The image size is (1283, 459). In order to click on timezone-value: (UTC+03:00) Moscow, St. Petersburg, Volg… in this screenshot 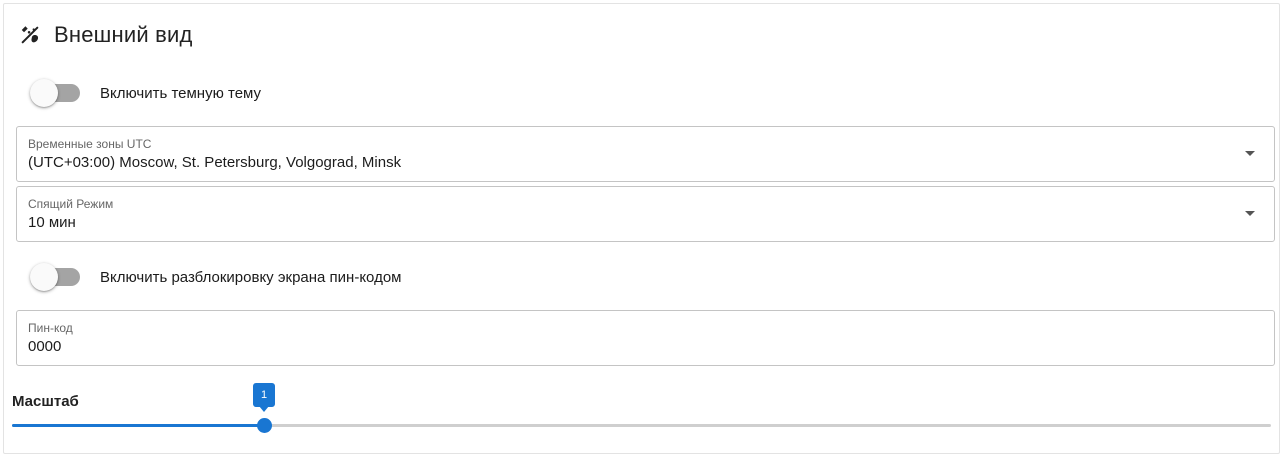, I will do `click(215, 162)`.